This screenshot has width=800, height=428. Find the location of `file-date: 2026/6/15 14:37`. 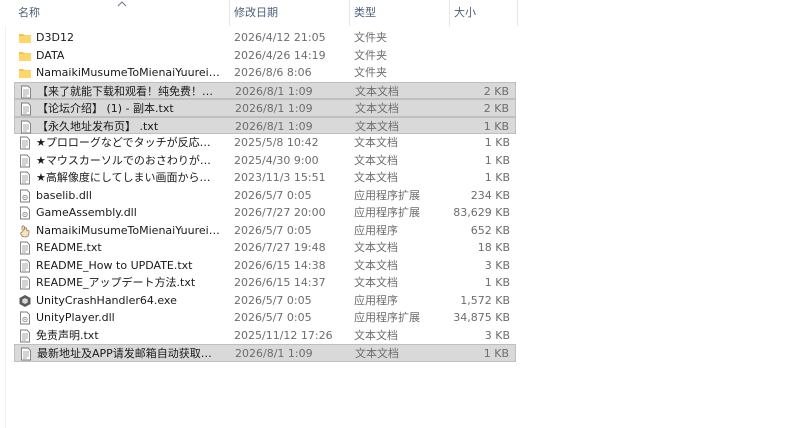

file-date: 2026/6/15 14:37 is located at coordinates (280, 282).